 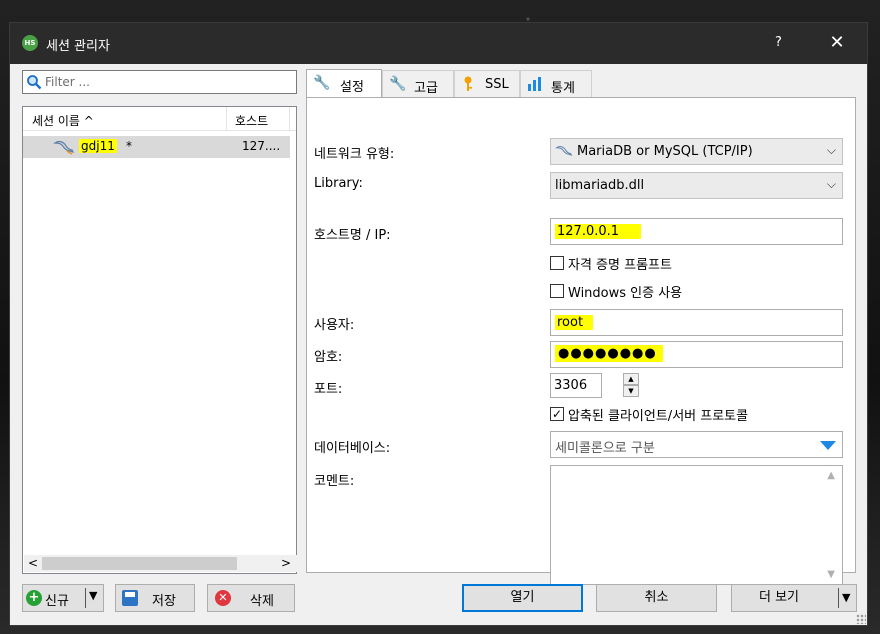 I want to click on more-label: 더 보기, so click(x=779, y=597).